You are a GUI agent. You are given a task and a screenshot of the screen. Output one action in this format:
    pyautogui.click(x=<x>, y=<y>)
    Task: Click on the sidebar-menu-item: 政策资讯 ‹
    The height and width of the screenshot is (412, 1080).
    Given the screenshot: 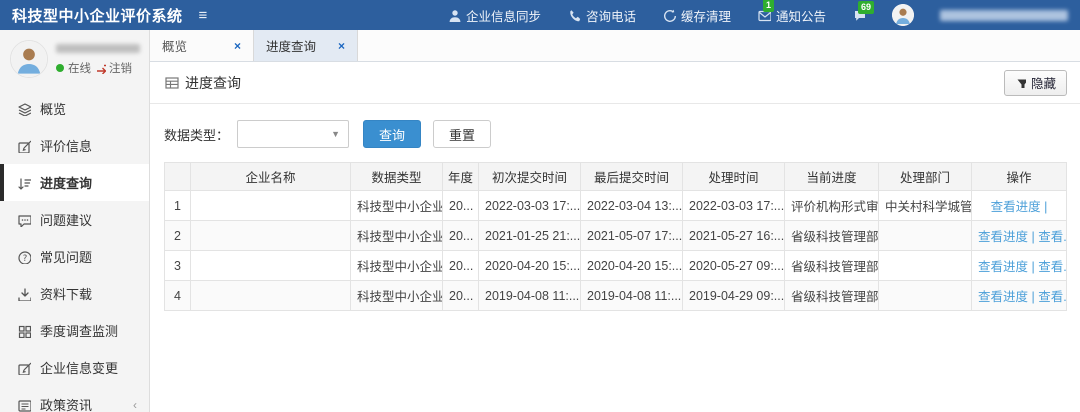 What is the action you would take?
    pyautogui.click(x=74, y=399)
    